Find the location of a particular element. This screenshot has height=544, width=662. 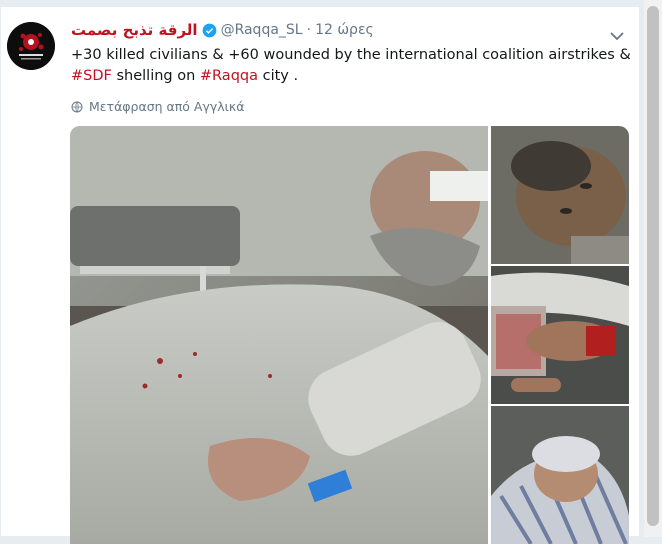

translate-link: Μετάφραση από Αγγλικά is located at coordinates (158, 106).